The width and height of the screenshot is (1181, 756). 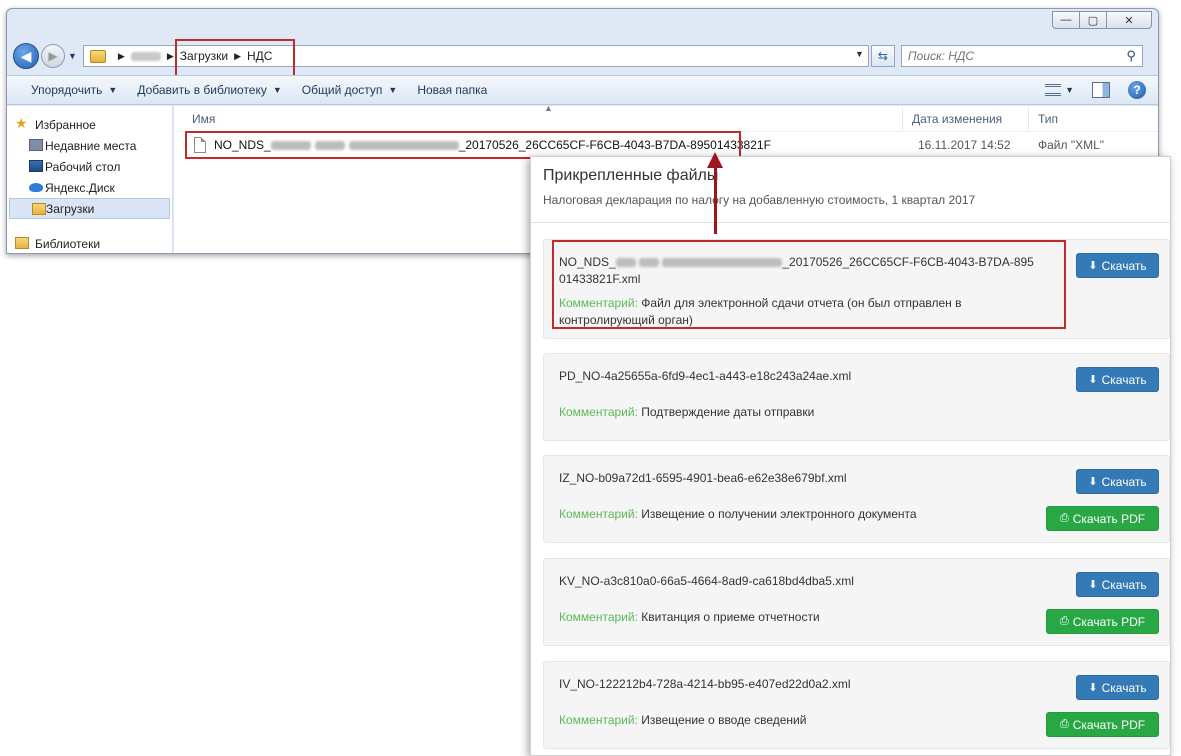 I want to click on arrow-left-icon: ◀, so click(x=26, y=55).